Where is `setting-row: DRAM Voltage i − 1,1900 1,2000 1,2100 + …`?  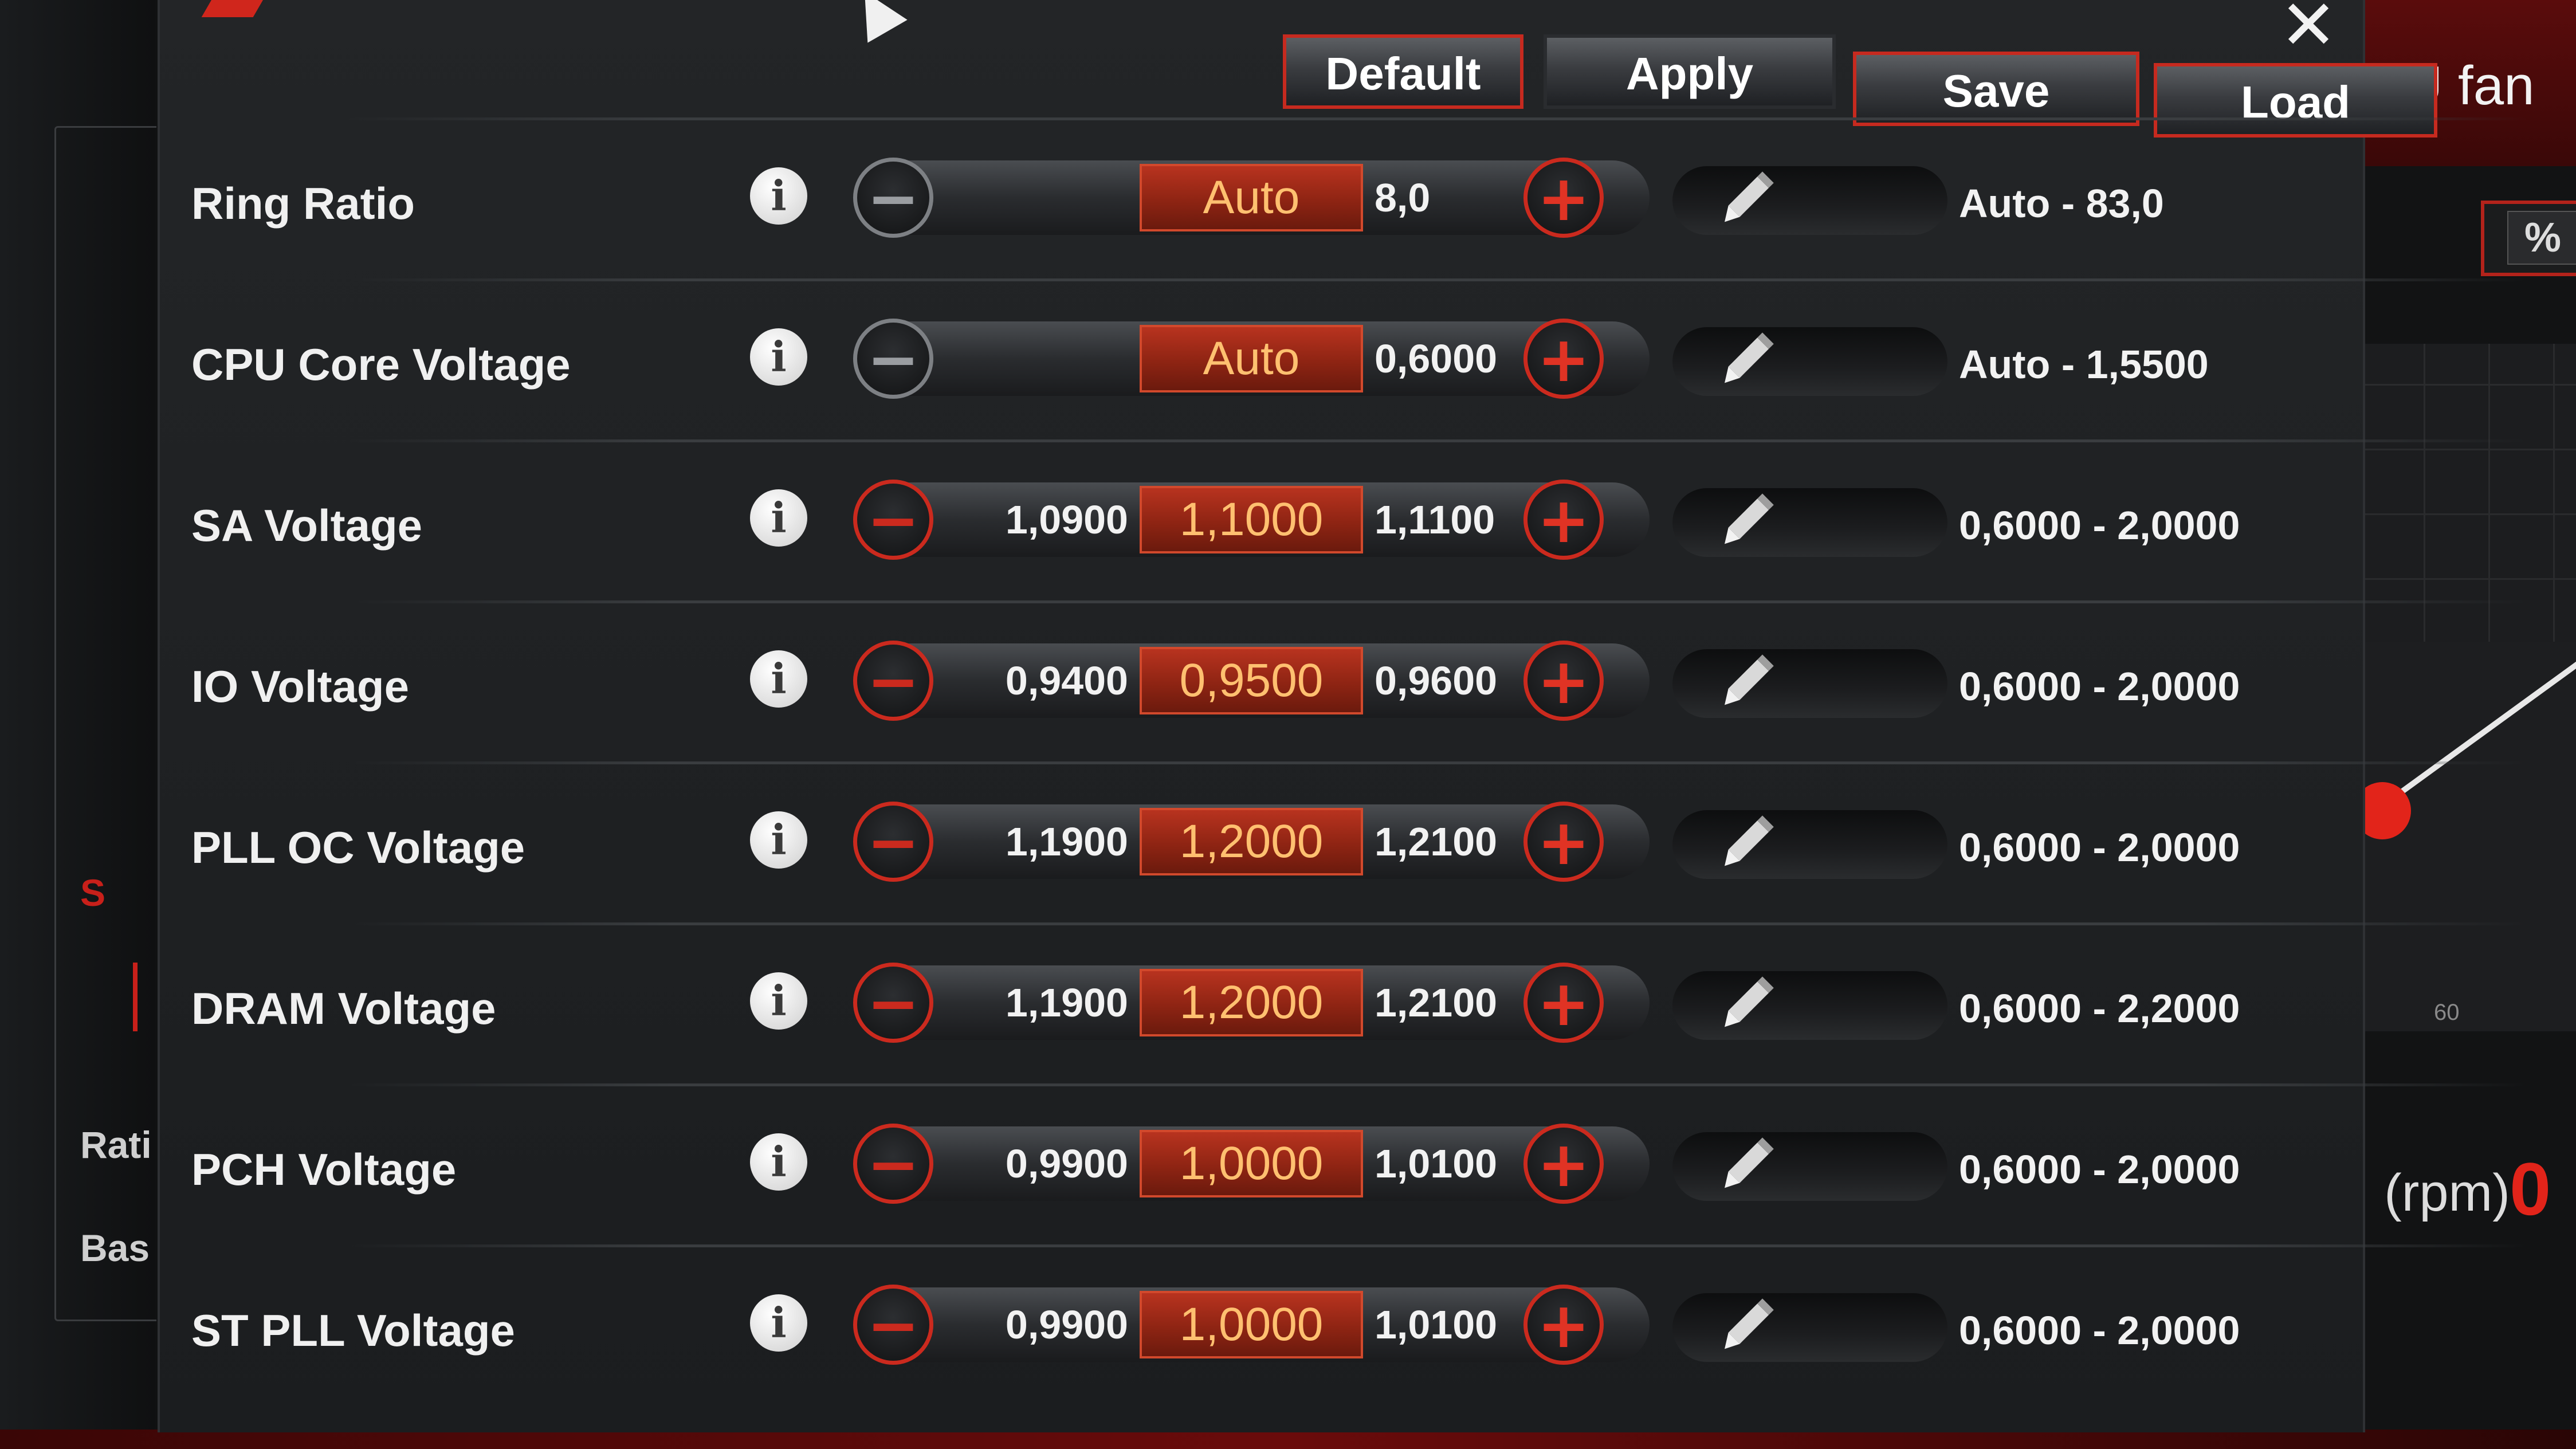 setting-row: DRAM Voltage i − 1,1900 1,2000 1,2100 + … is located at coordinates (1262, 1044).